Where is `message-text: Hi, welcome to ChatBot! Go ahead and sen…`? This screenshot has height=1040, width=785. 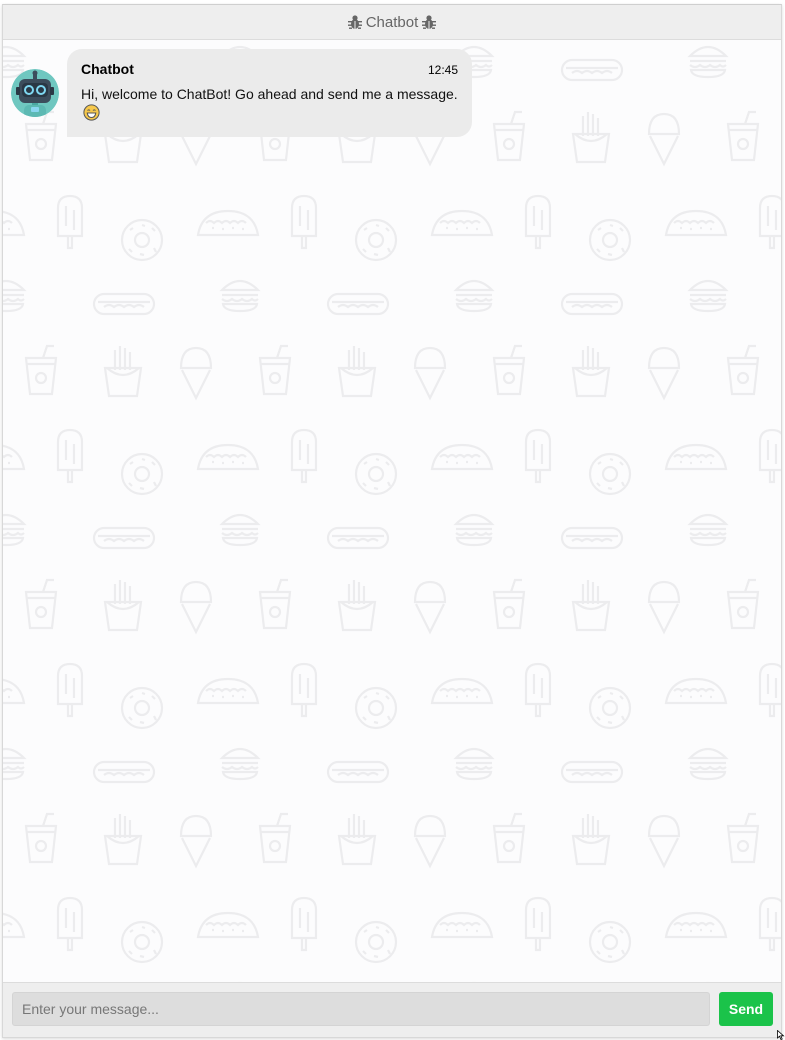
message-text: Hi, welcome to ChatBot! Go ahead and sen… is located at coordinates (269, 94).